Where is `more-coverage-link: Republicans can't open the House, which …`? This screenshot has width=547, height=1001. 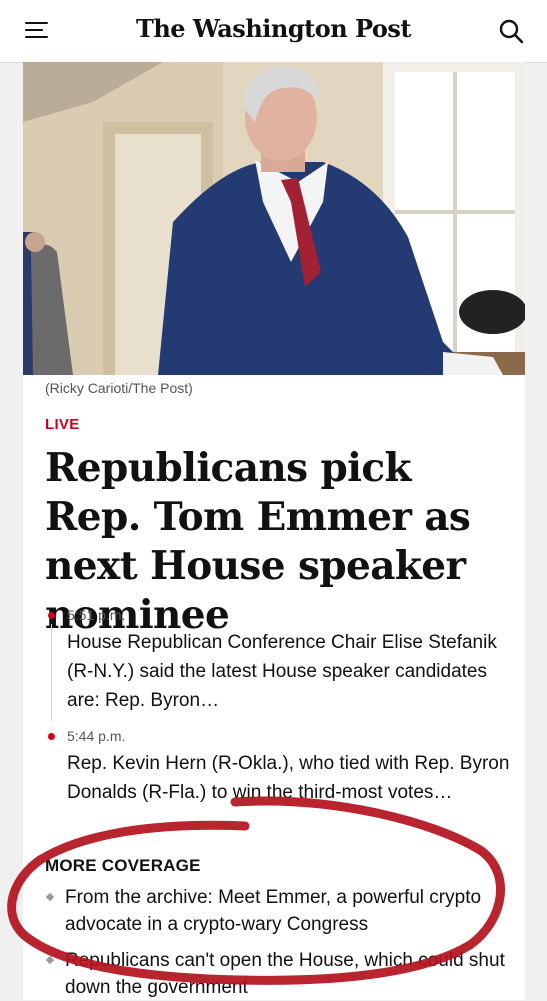
more-coverage-link: Republicans can't open the House, which … is located at coordinates (280, 974).